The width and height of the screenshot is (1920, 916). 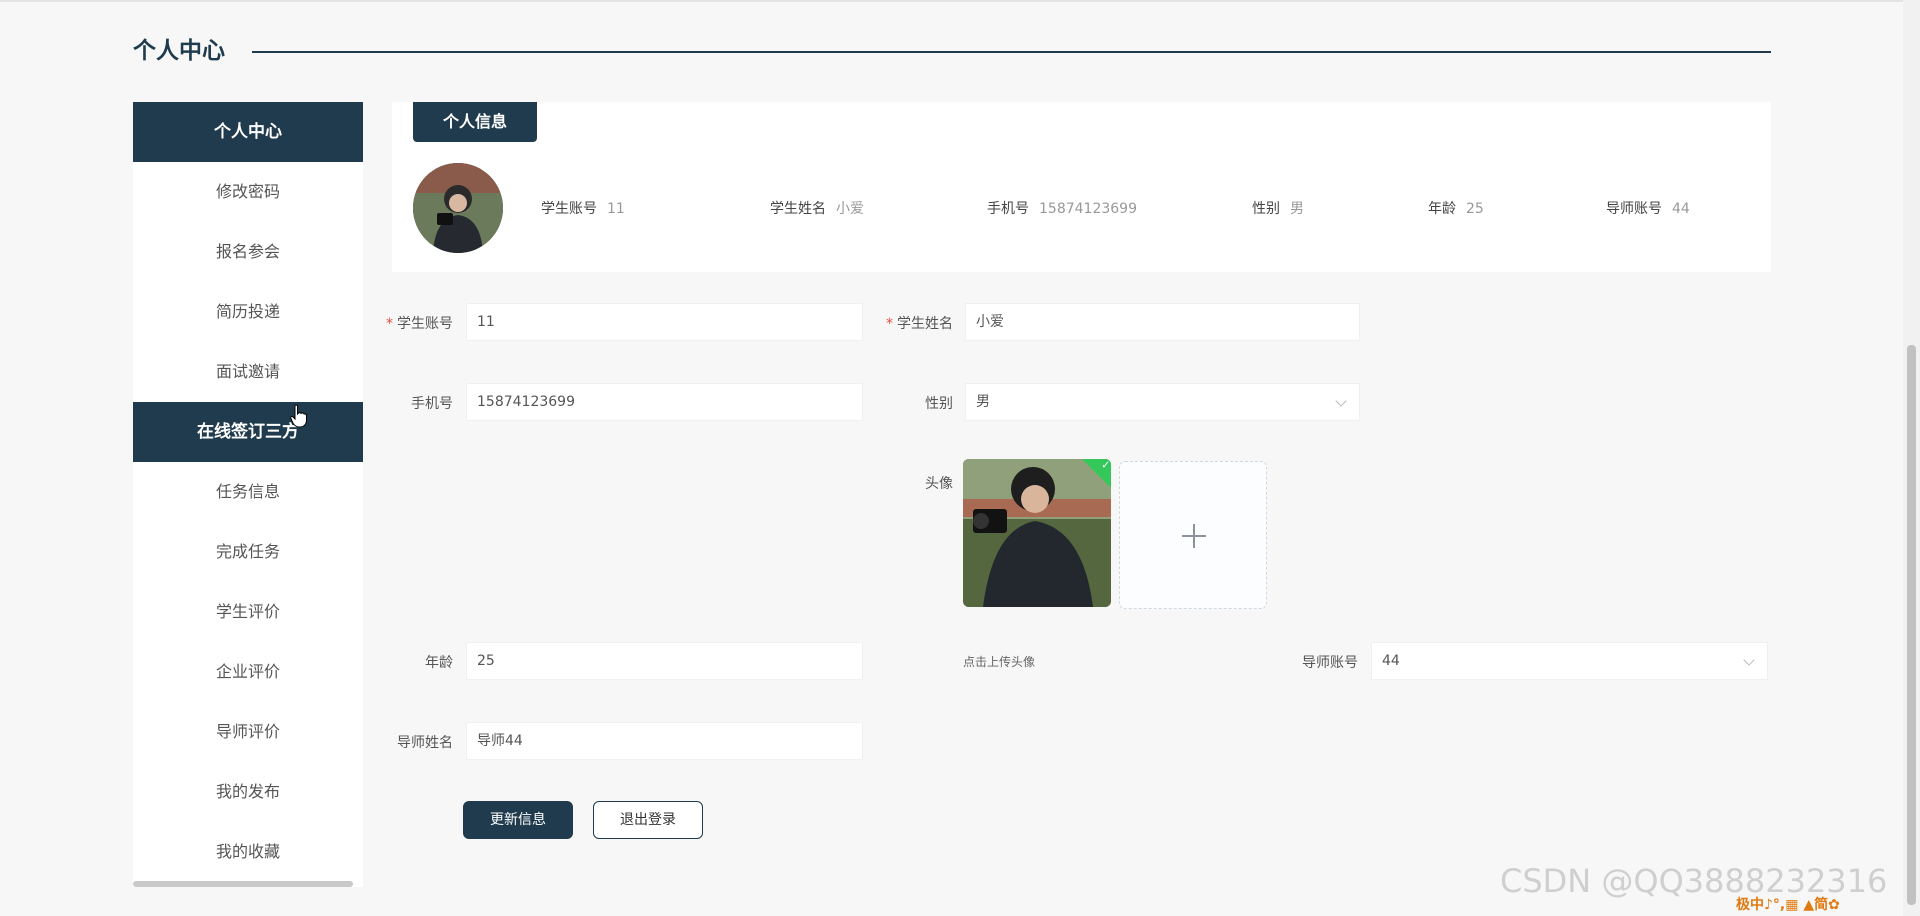 What do you see at coordinates (616, 209) in the screenshot?
I see `summary-value: 11` at bounding box center [616, 209].